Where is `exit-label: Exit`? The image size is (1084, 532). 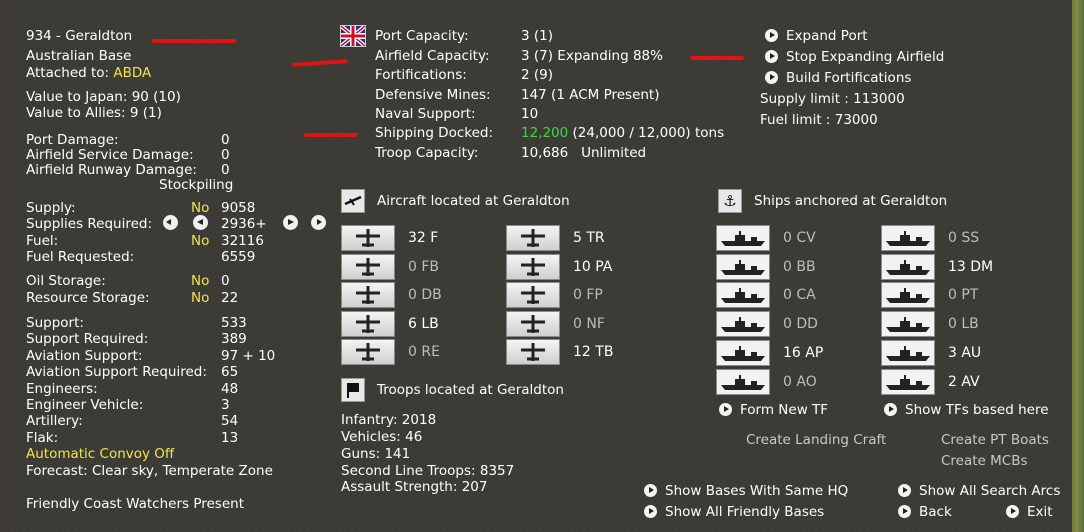
exit-label: Exit is located at coordinates (1040, 512).